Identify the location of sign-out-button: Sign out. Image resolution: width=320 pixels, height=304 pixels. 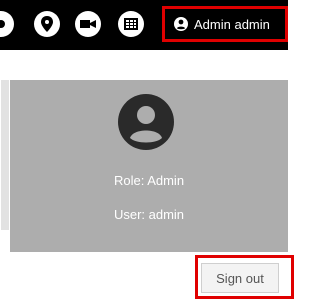
(240, 278).